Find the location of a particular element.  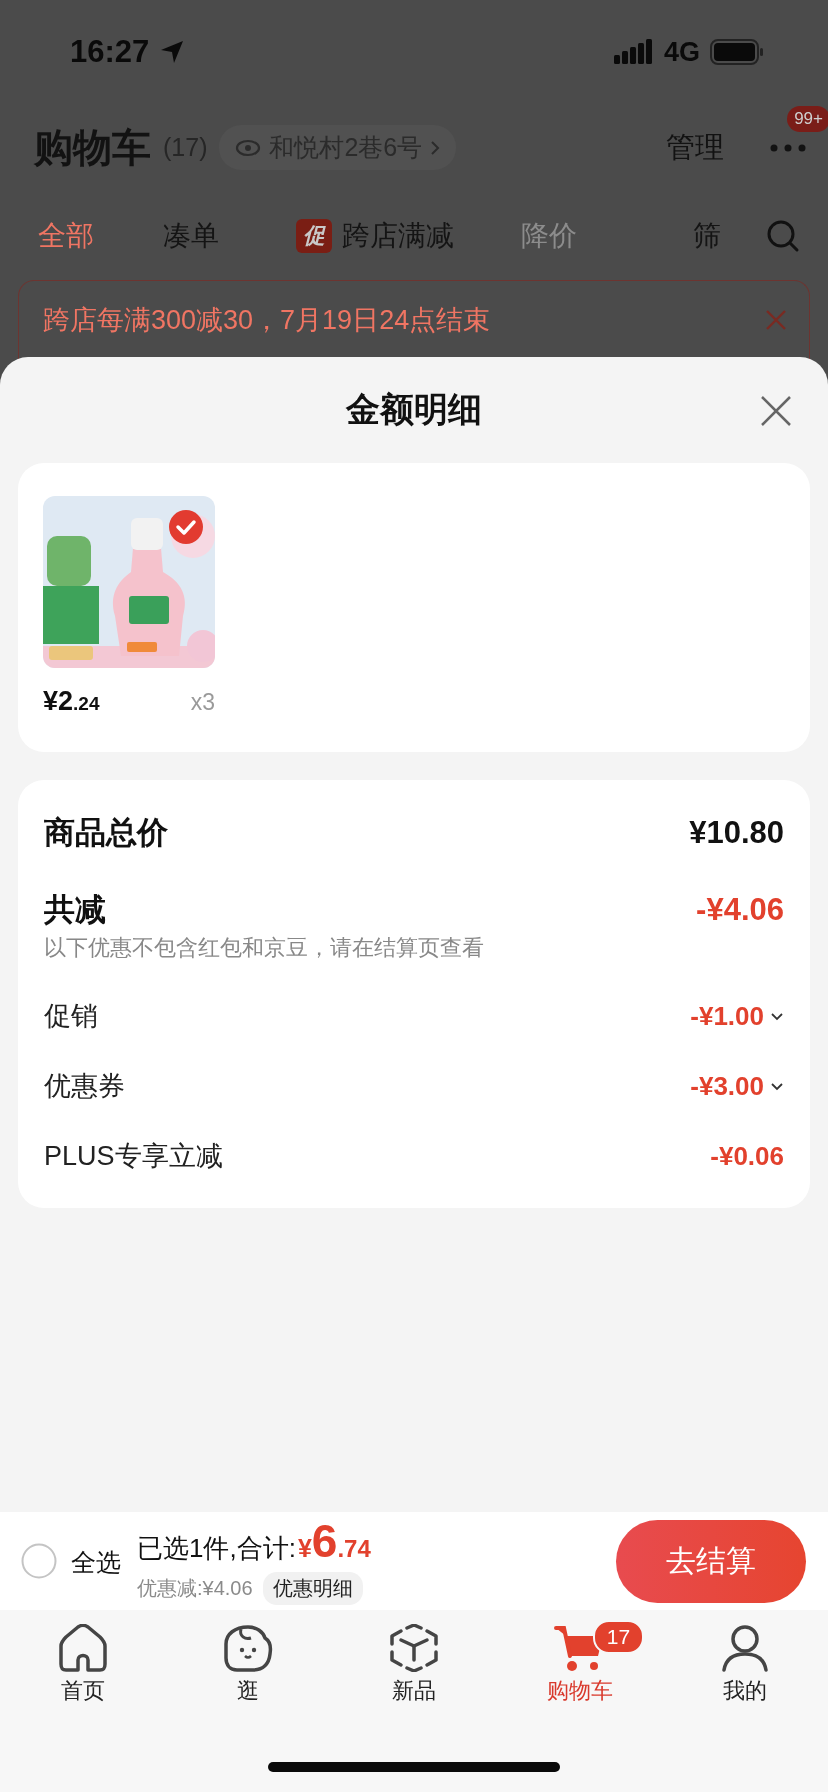

checkbox is located at coordinates (39, 1561).